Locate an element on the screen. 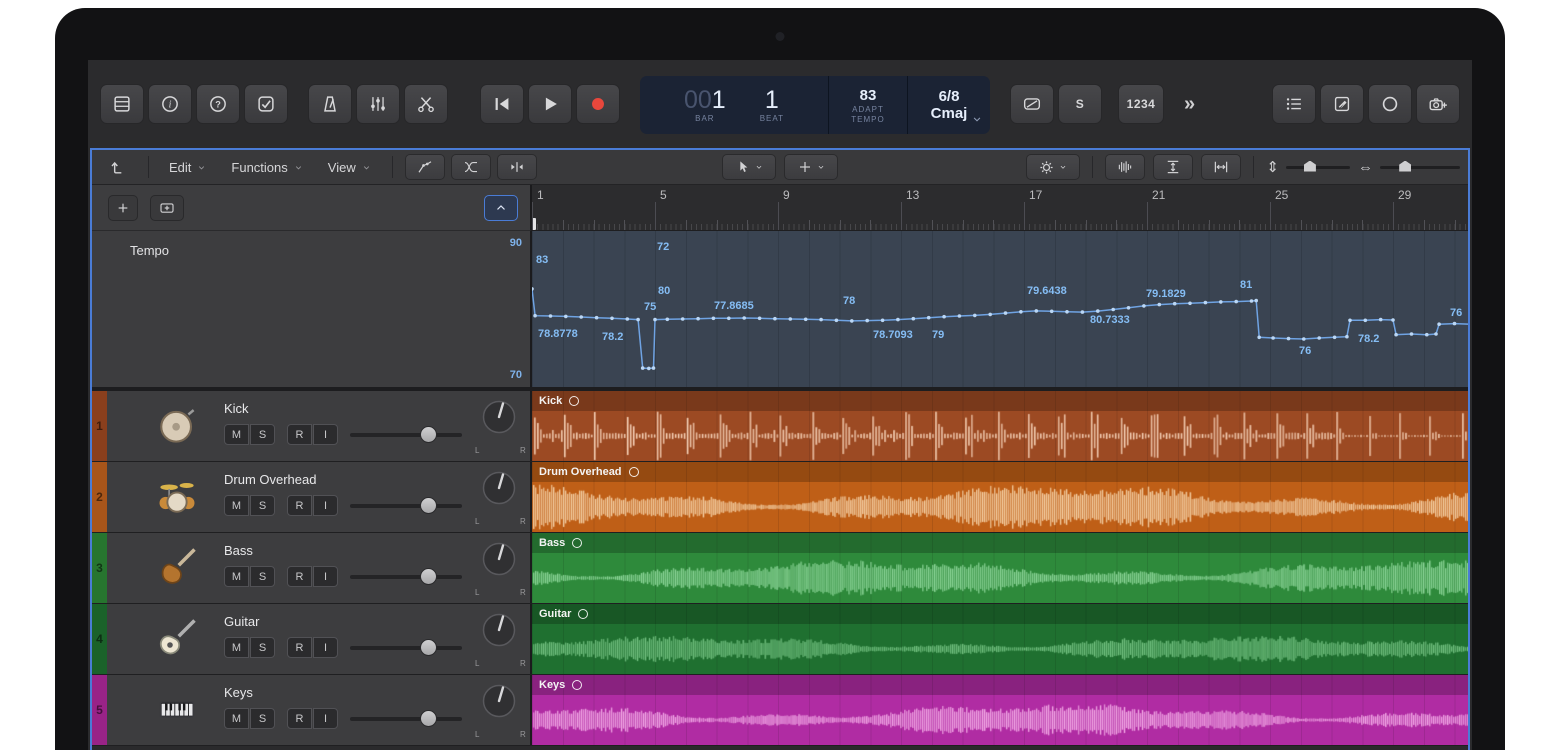 The width and height of the screenshot is (1560, 750). loop-browser-button is located at coordinates (1390, 104).